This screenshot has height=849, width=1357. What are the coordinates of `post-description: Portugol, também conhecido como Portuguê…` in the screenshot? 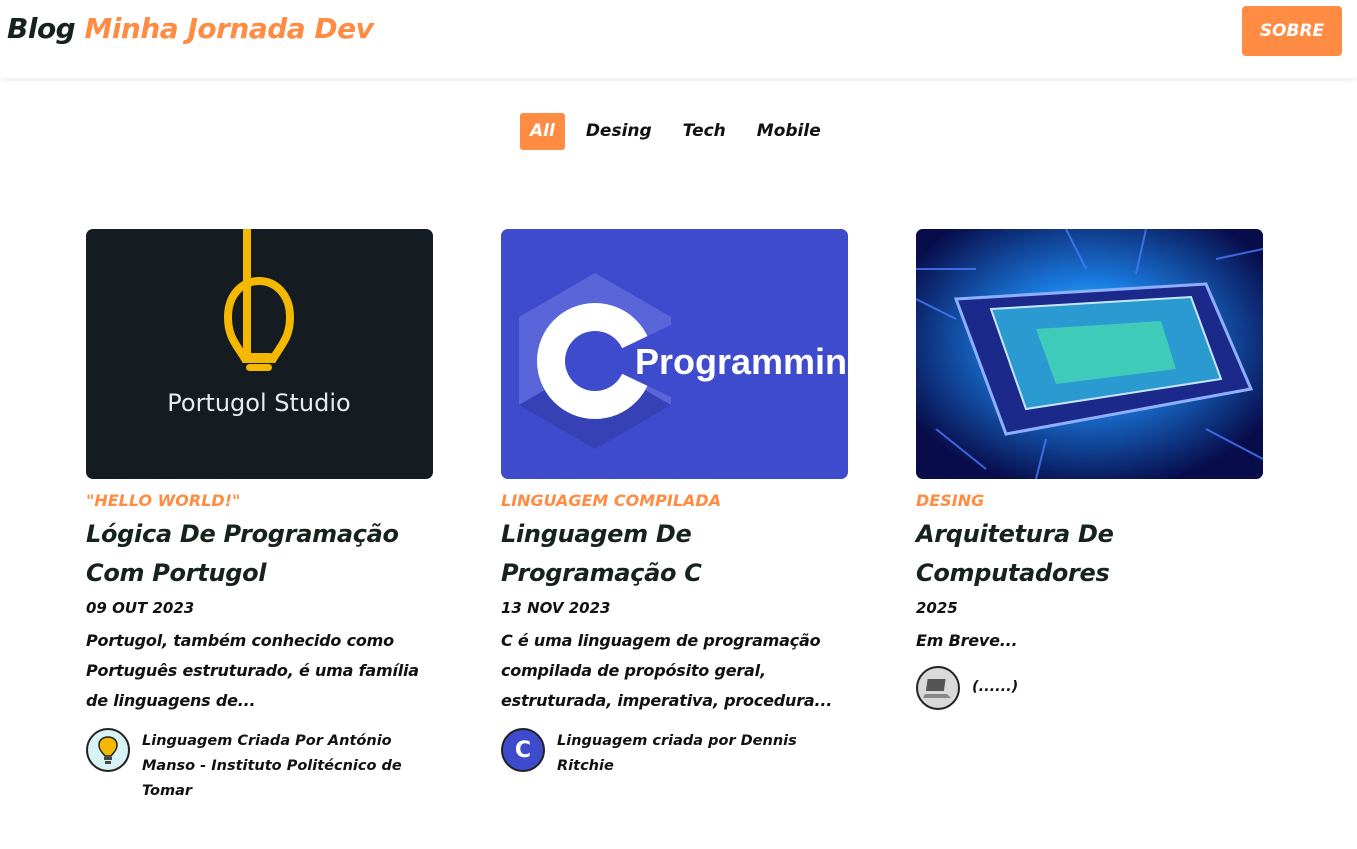 It's located at (252, 670).